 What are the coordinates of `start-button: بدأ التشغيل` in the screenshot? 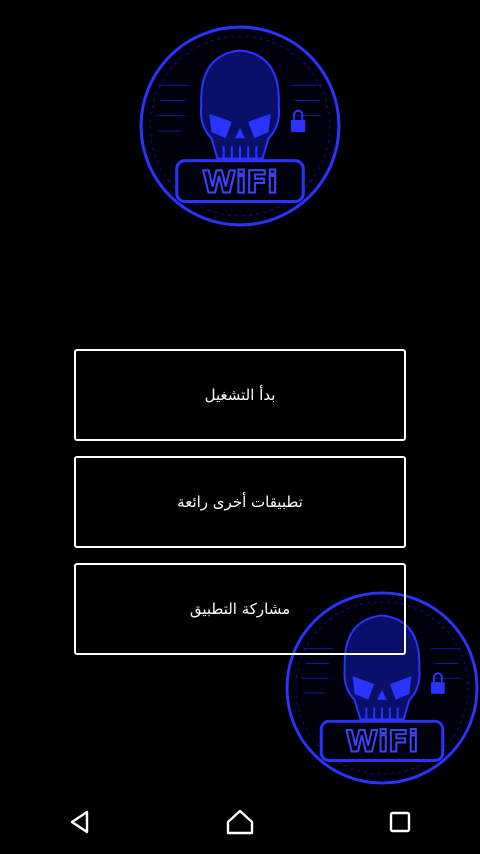 It's located at (240, 395).